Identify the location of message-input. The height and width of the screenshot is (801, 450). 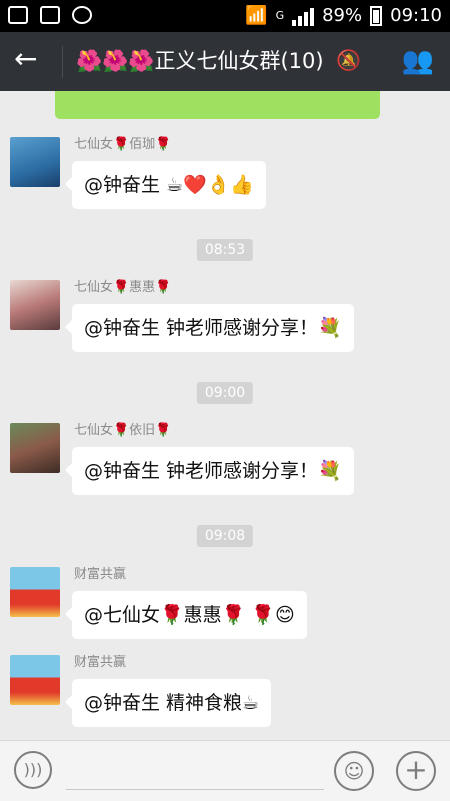
(195, 789).